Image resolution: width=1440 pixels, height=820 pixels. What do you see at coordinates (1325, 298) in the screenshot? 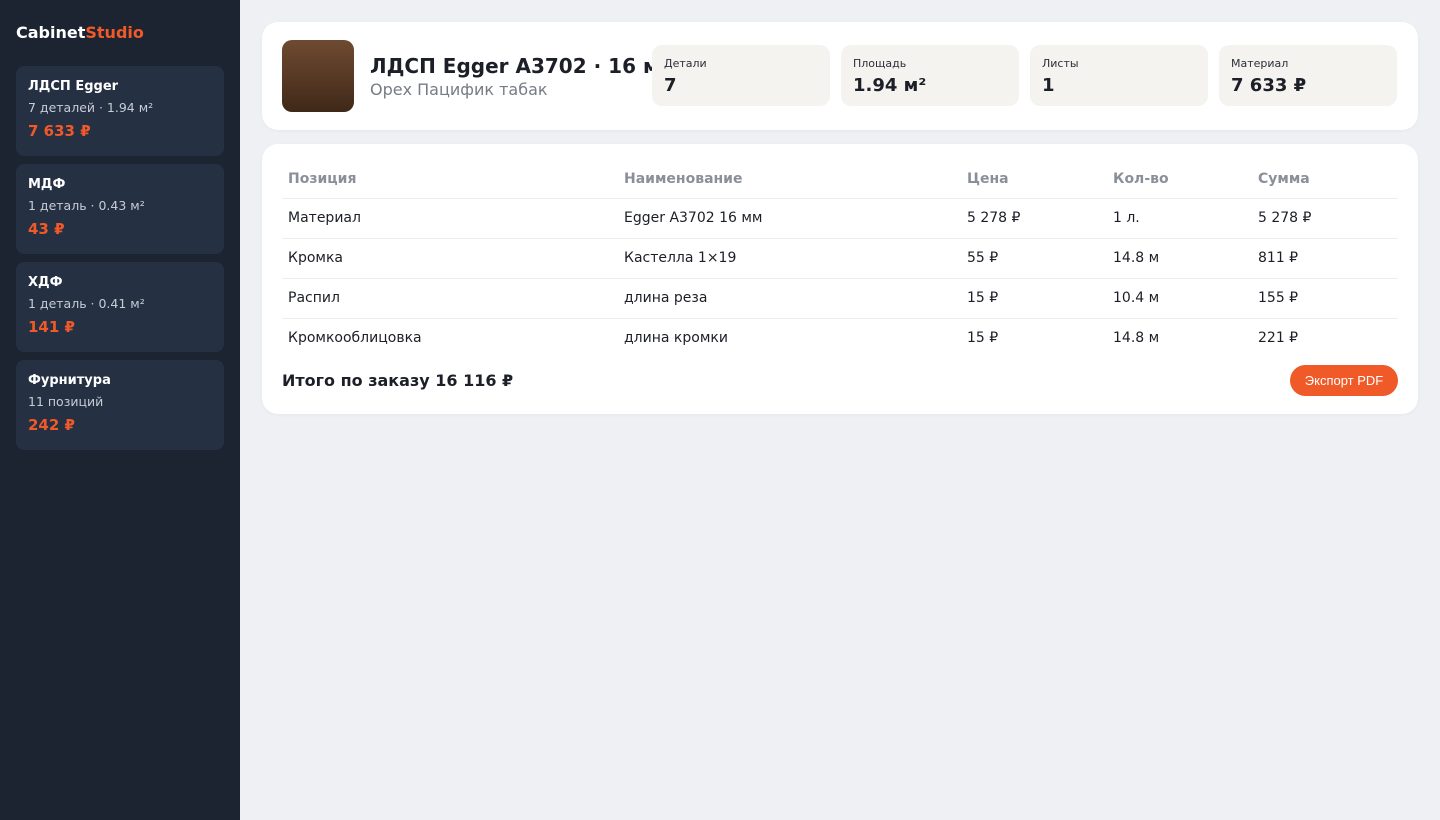
I see `cell-sum: 155 ₽` at bounding box center [1325, 298].